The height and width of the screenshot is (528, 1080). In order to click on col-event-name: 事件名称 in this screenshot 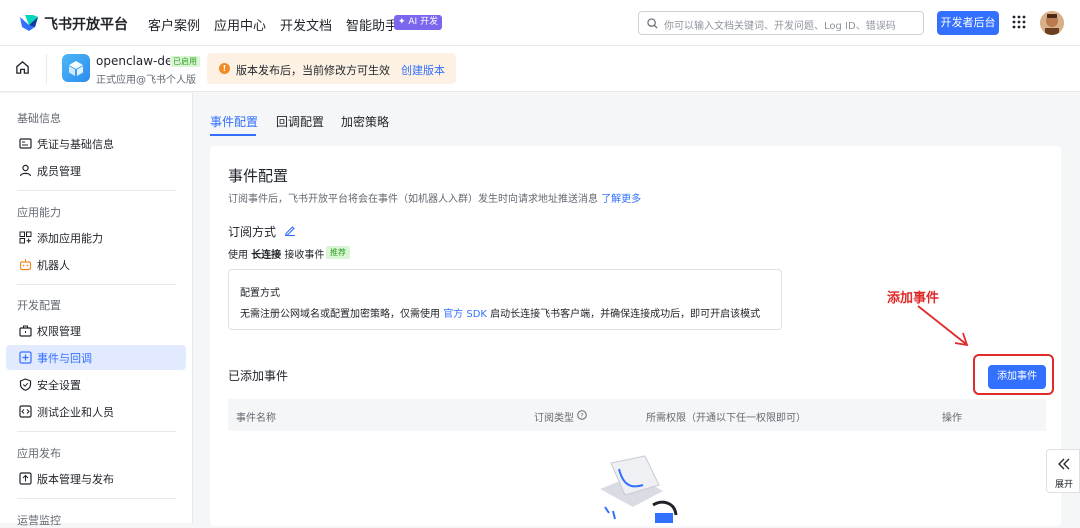, I will do `click(256, 418)`.